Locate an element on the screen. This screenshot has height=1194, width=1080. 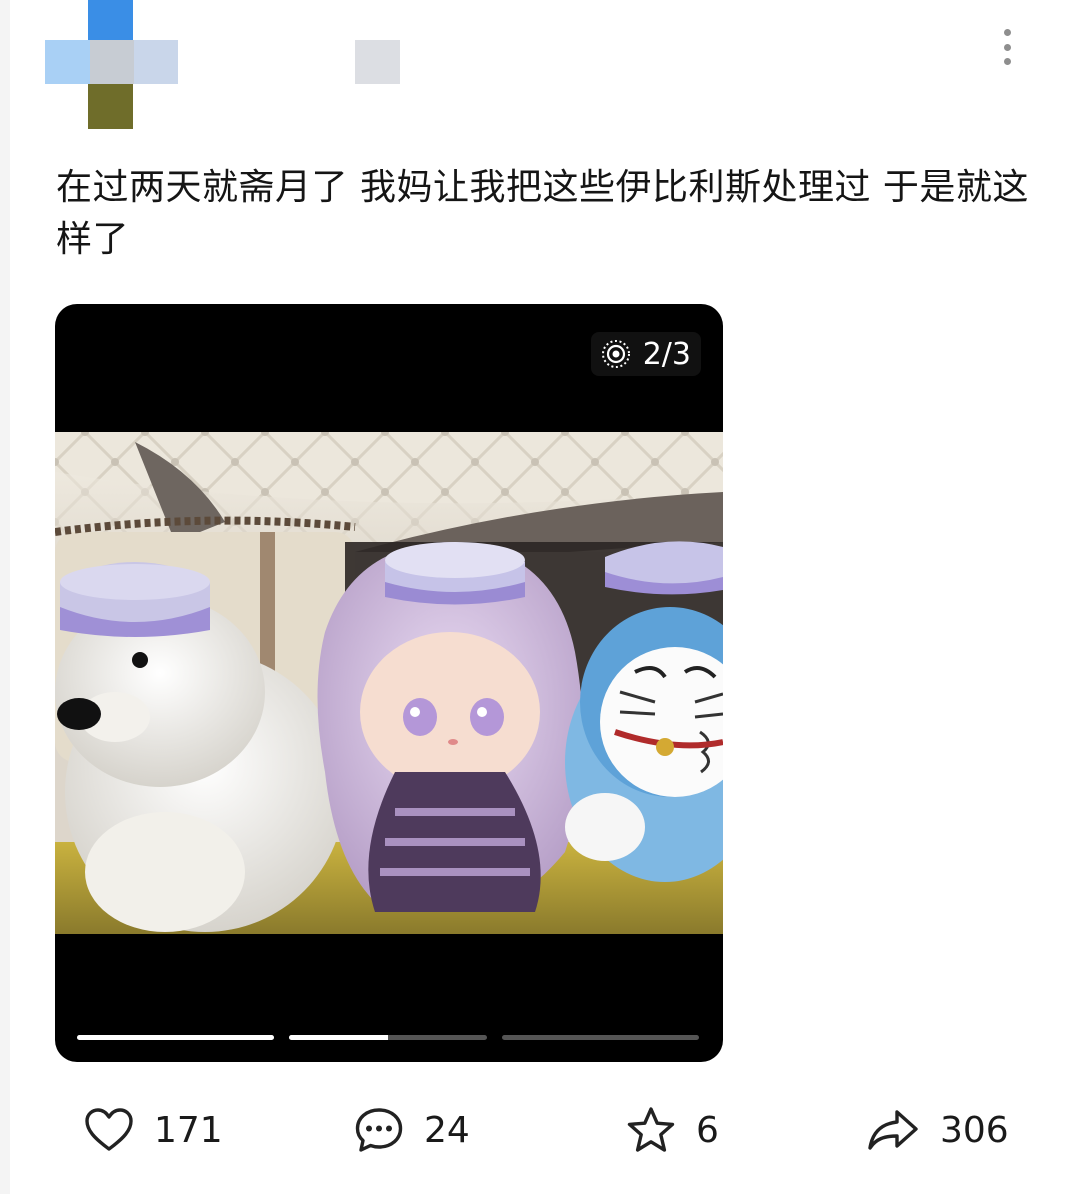
more-options-button is located at coordinates (1007, 47).